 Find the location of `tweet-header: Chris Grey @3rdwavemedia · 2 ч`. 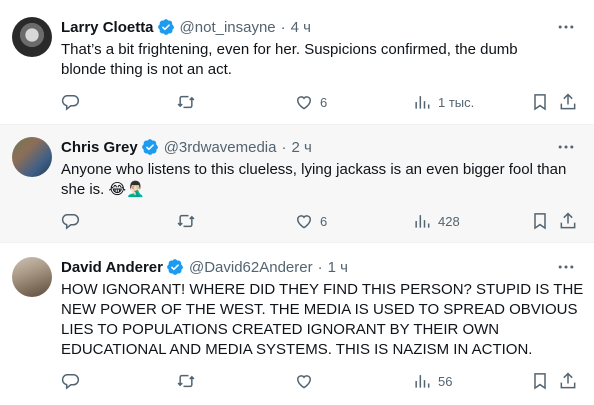

tweet-header: Chris Grey @3rdwavemedia · 2 ч is located at coordinates (186, 147).